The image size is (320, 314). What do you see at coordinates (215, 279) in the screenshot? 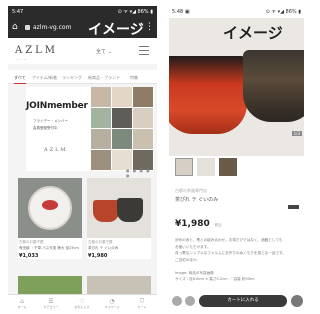
I see `desc-line: サイズ : 径6.8cm × 高さ5.2cm ／ 容量 約90ml` at bounding box center [215, 279].